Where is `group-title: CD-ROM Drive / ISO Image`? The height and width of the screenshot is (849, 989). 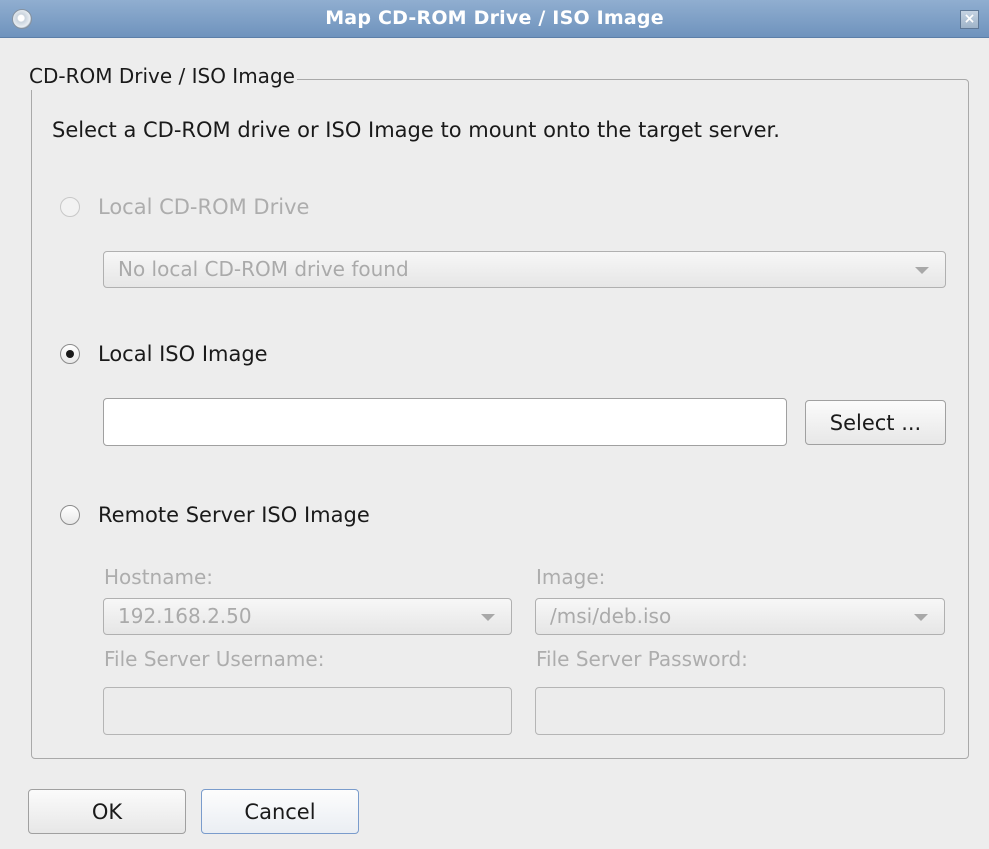
group-title: CD-ROM Drive / ISO Image is located at coordinates (163, 76).